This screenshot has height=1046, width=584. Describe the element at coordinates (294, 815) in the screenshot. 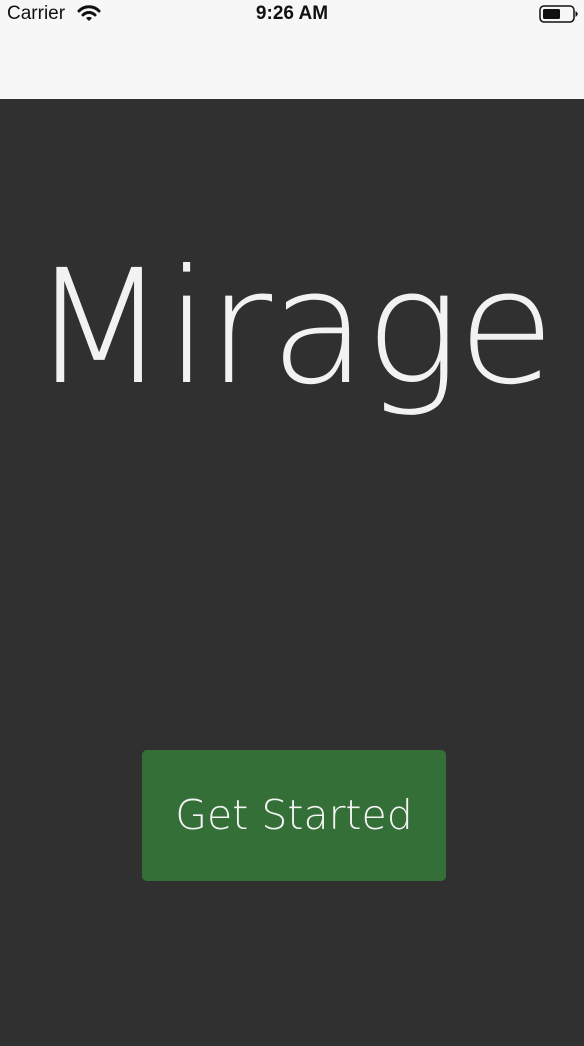

I see `get-started-button: Get Started` at that location.